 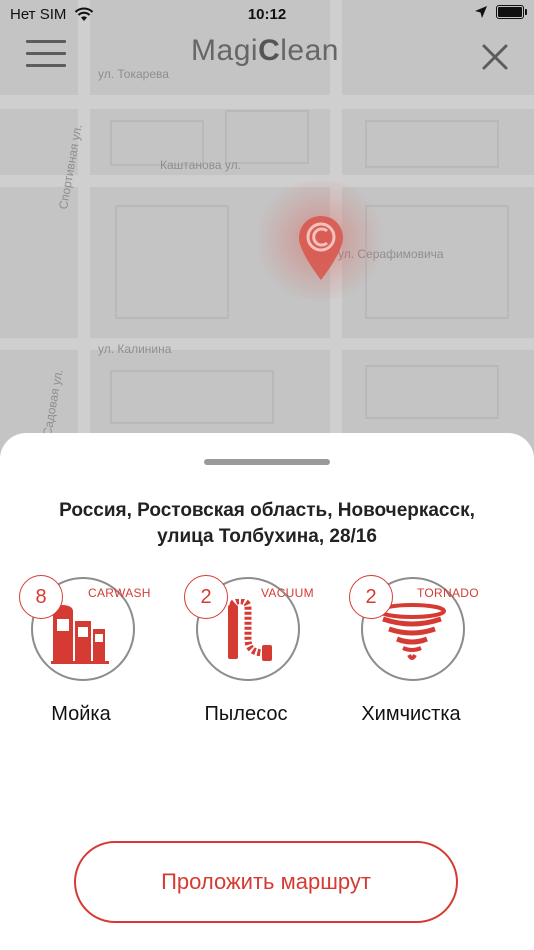 I want to click on menu-button, so click(x=46, y=55).